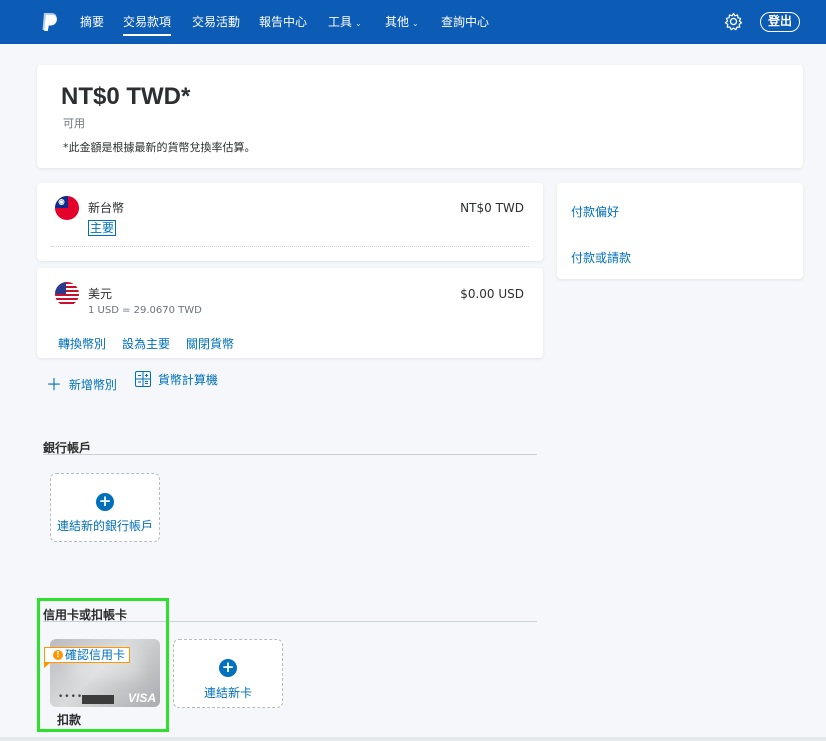  Describe the element at coordinates (67, 294) in the screenshot. I see `us-flag-icon` at that location.